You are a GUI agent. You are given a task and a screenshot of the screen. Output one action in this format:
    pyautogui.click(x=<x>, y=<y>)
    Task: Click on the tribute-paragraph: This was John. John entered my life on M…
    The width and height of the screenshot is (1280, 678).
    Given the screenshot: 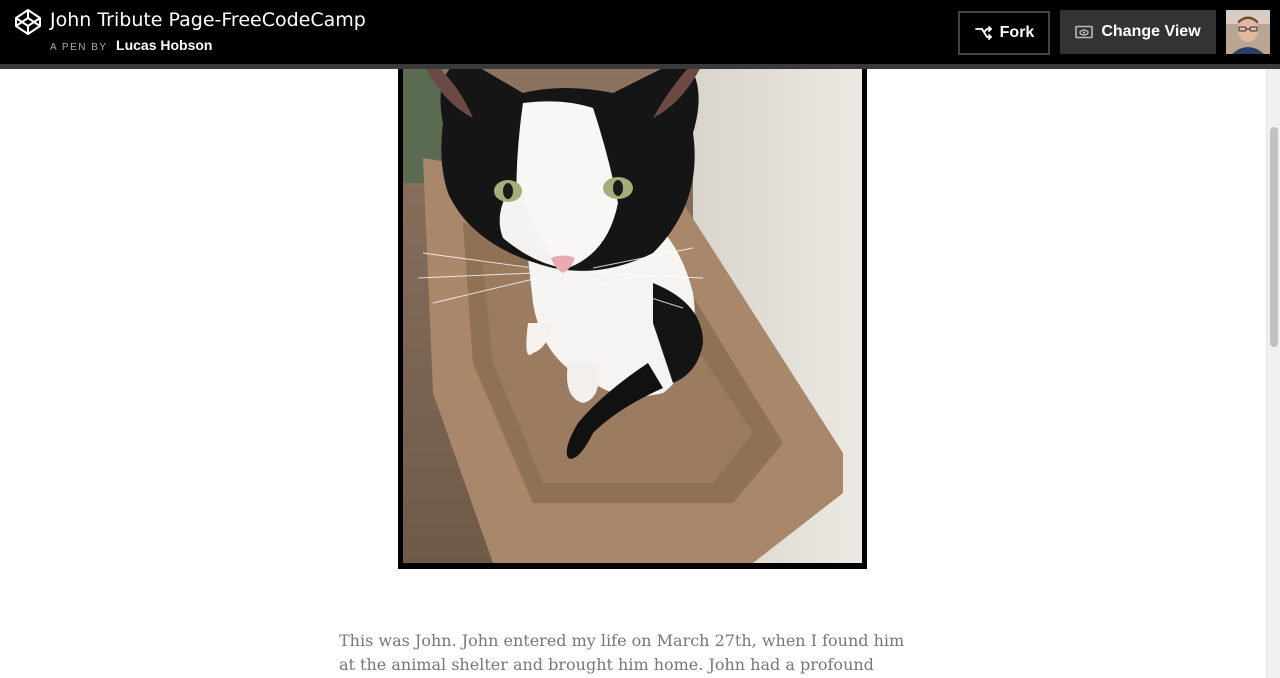 What is the action you would take?
    pyautogui.click(x=622, y=652)
    